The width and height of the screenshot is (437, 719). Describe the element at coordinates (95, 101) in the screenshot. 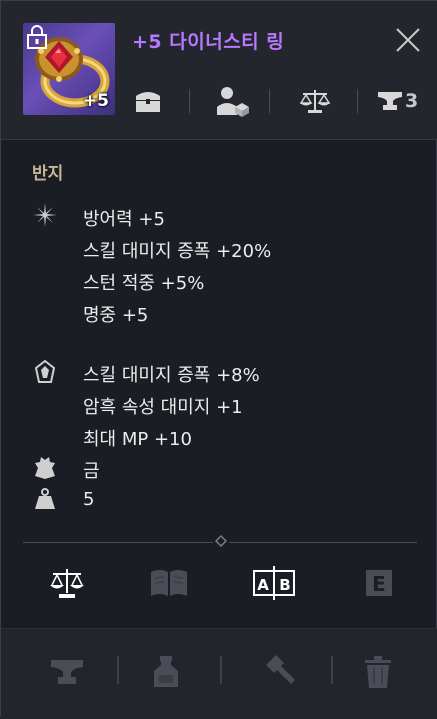

I see `enhancement-badge: +5` at that location.